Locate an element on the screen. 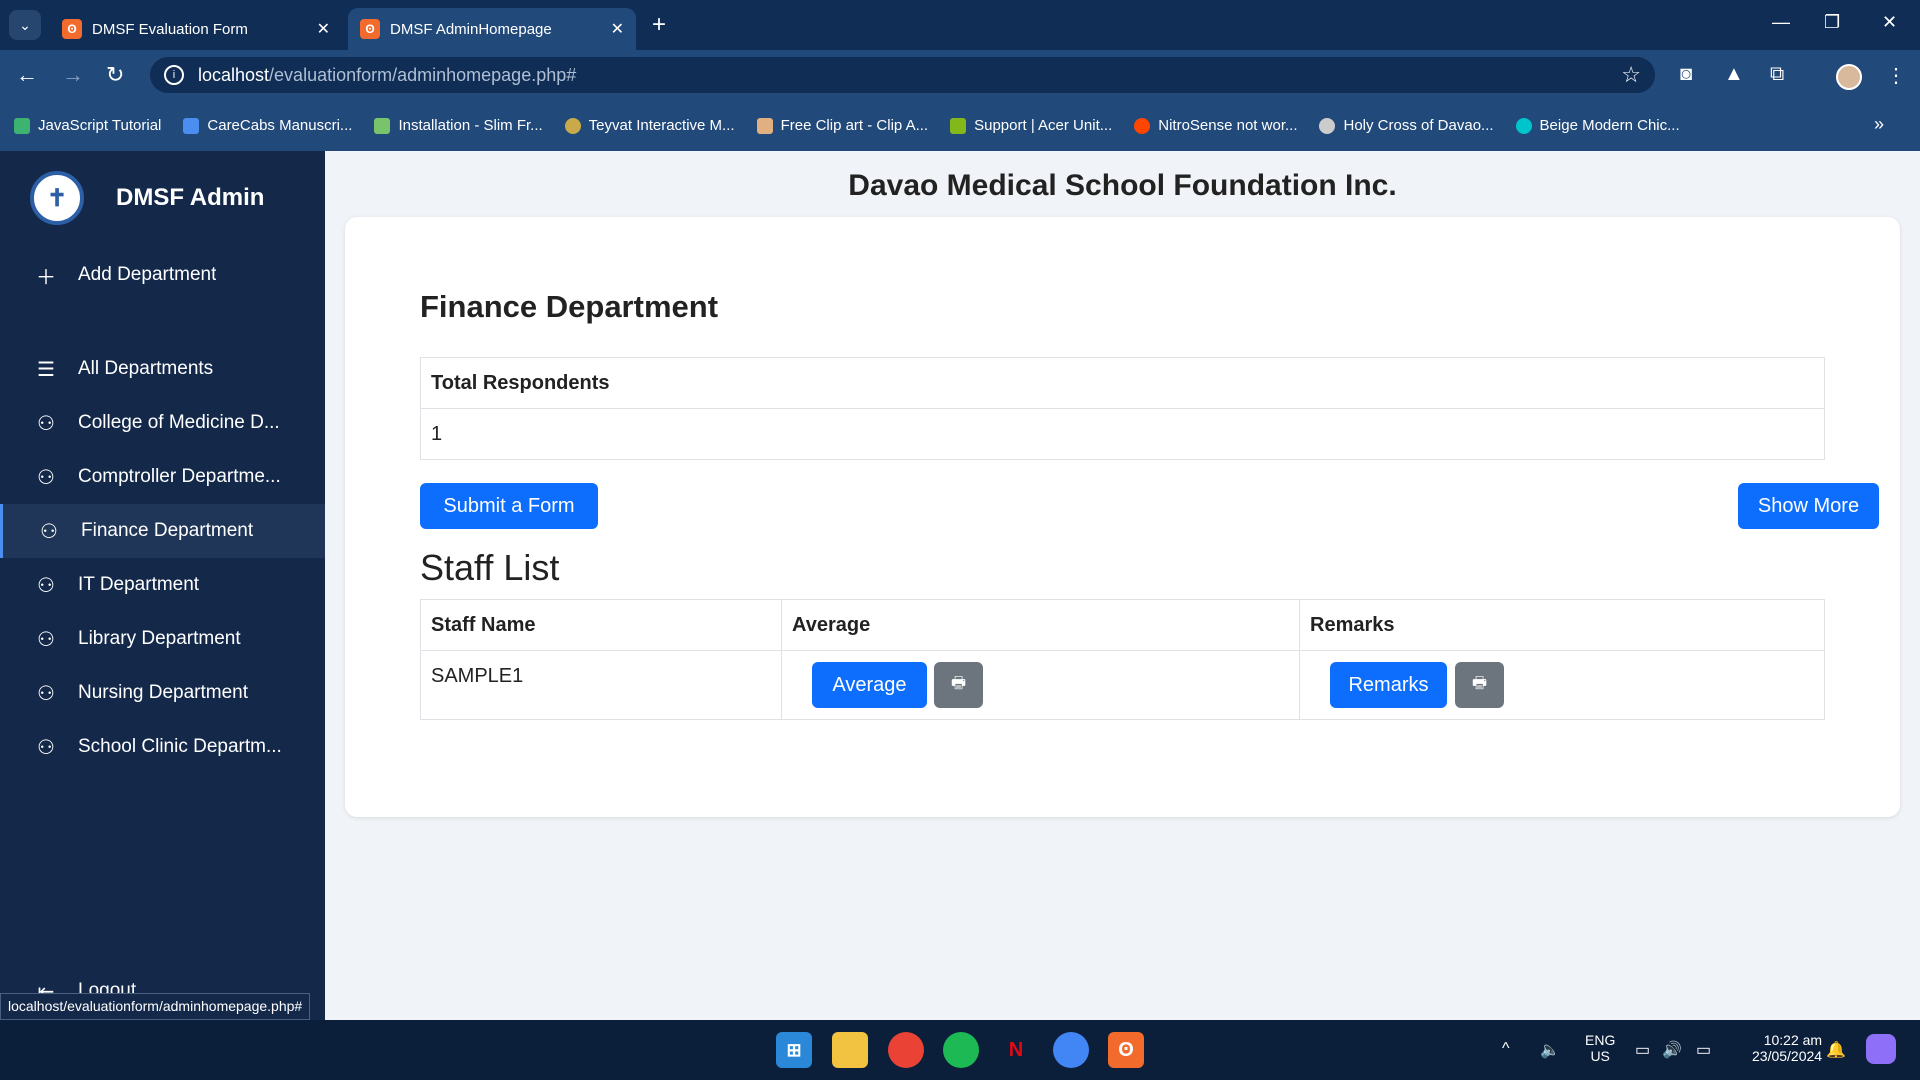  close-window-button: ✕ is located at coordinates (1889, 22).